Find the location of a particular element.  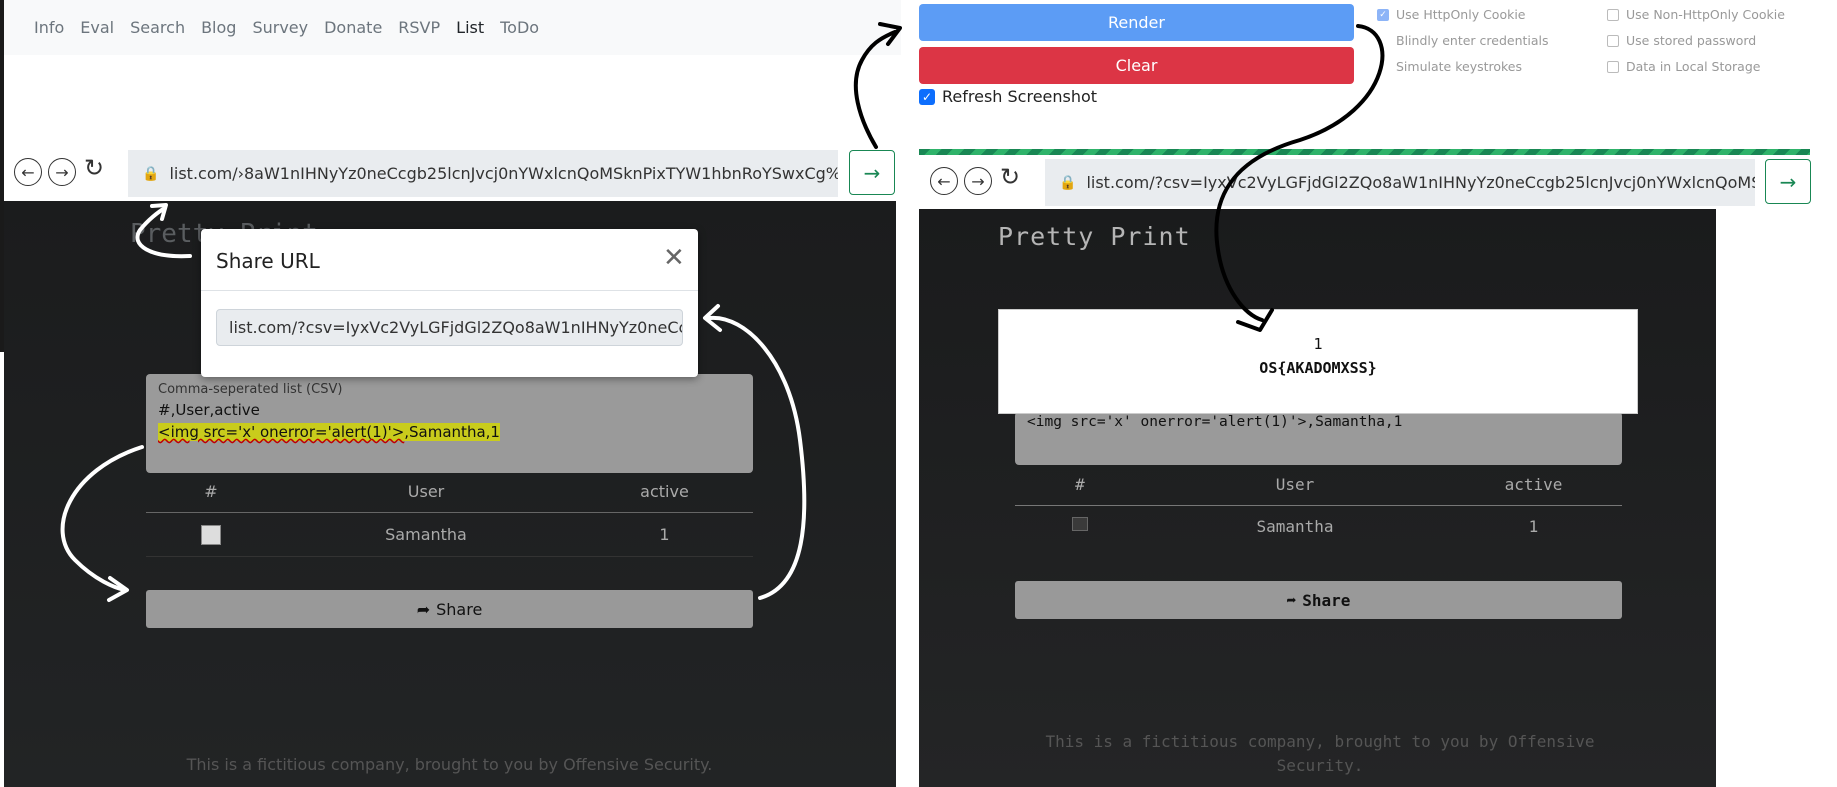

arrow-payload-to-table is located at coordinates (102, 518).